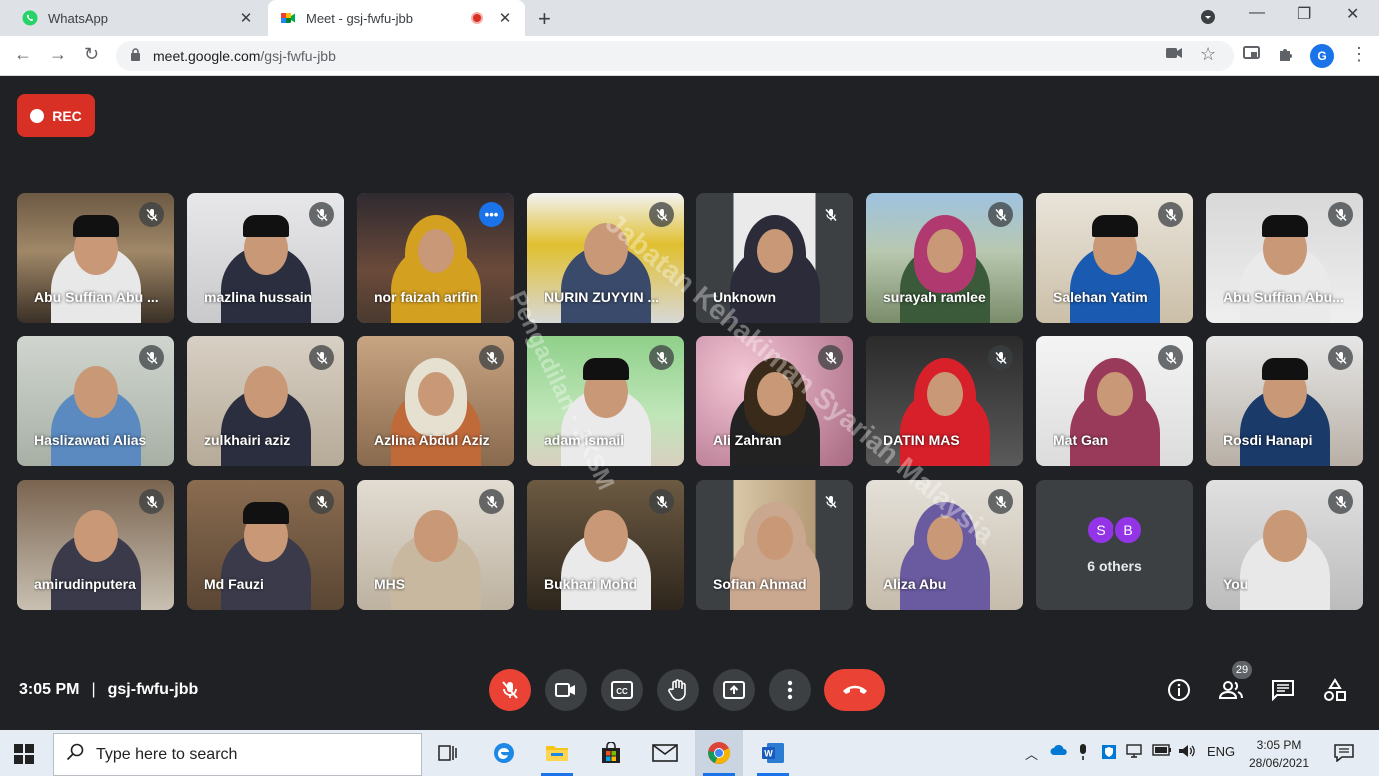  I want to click on recording-button: REC, so click(56, 115).